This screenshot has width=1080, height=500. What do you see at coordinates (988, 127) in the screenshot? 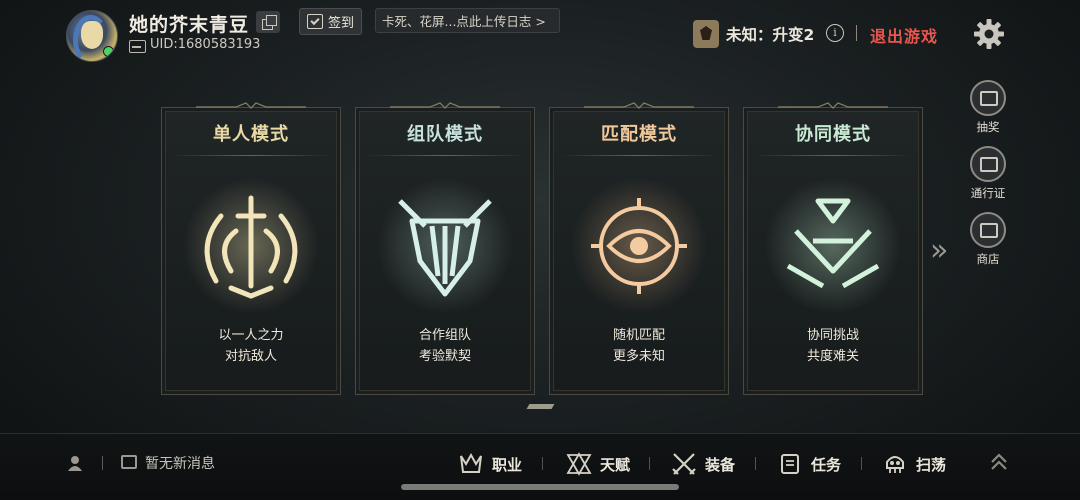
I see `side-item-label: 抽奖` at bounding box center [988, 127].